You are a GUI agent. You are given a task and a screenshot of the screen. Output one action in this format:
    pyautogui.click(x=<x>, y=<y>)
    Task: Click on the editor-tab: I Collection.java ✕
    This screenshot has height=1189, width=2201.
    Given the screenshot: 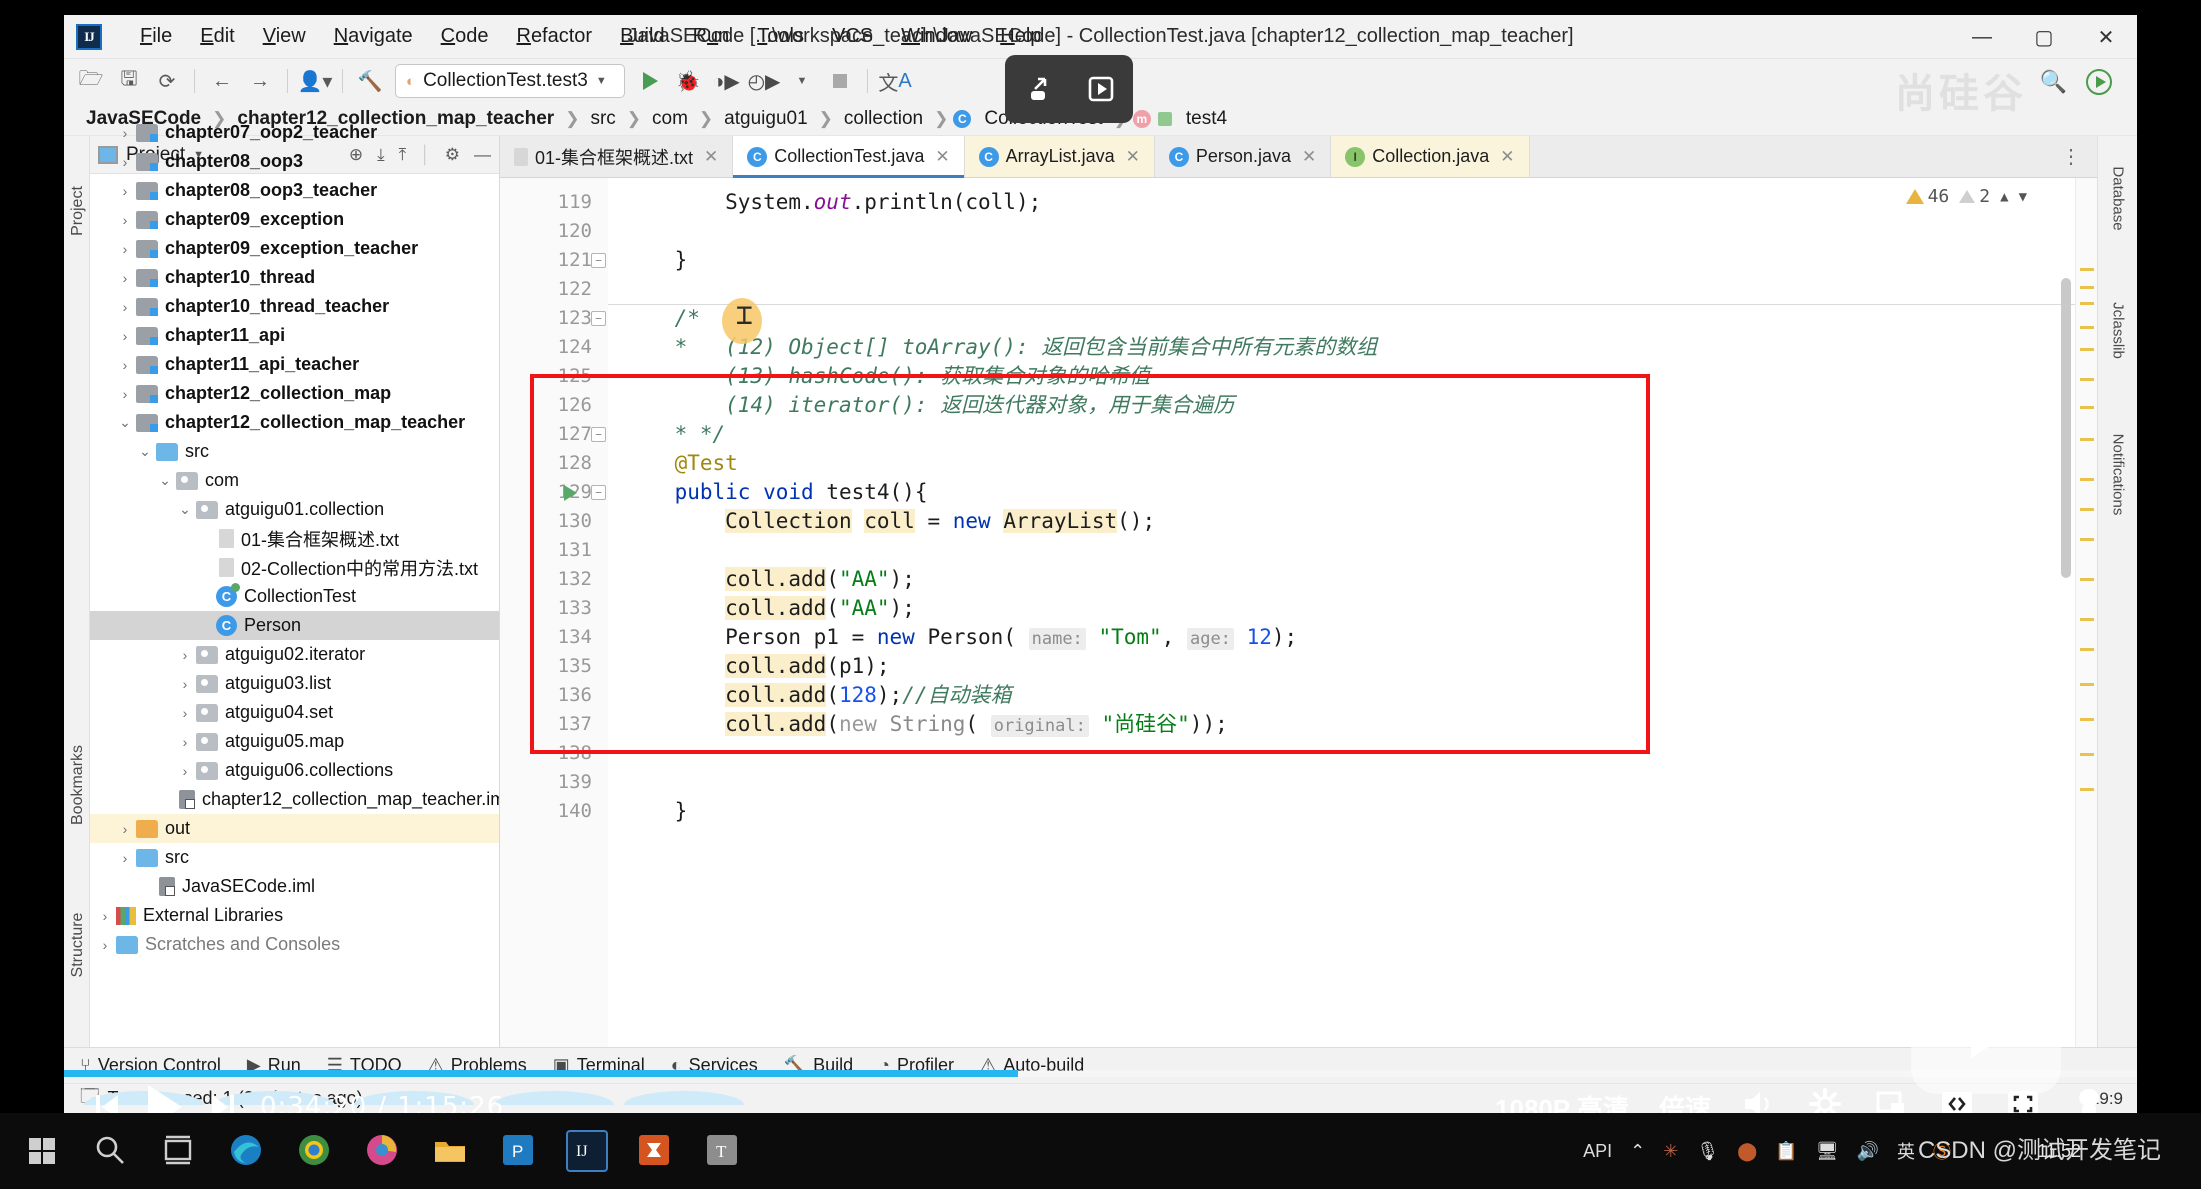 What is the action you would take?
    pyautogui.click(x=1430, y=156)
    